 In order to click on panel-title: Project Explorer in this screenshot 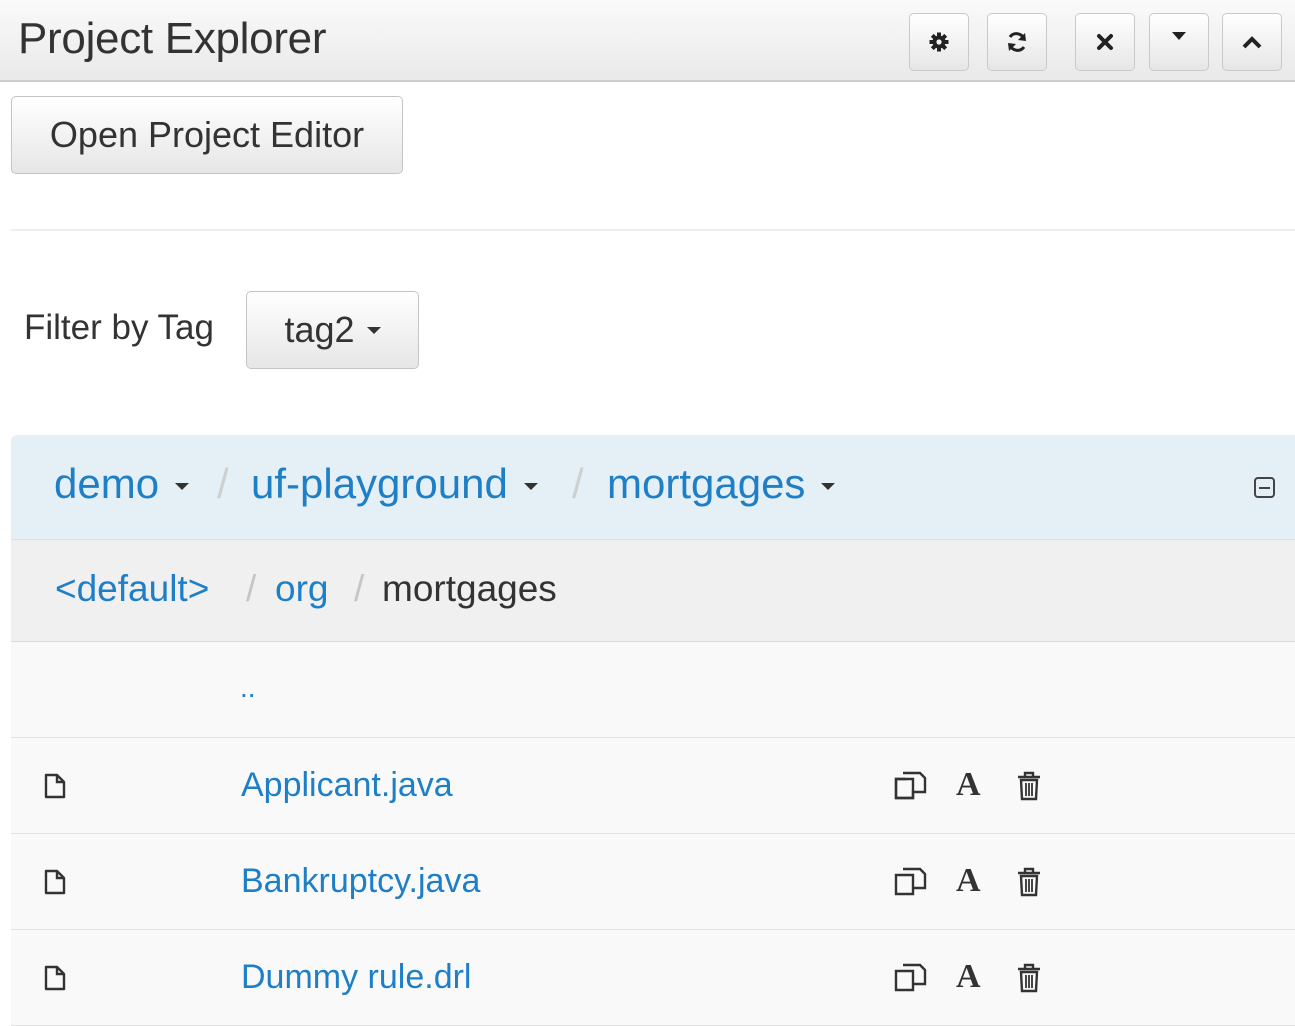, I will do `click(172, 38)`.